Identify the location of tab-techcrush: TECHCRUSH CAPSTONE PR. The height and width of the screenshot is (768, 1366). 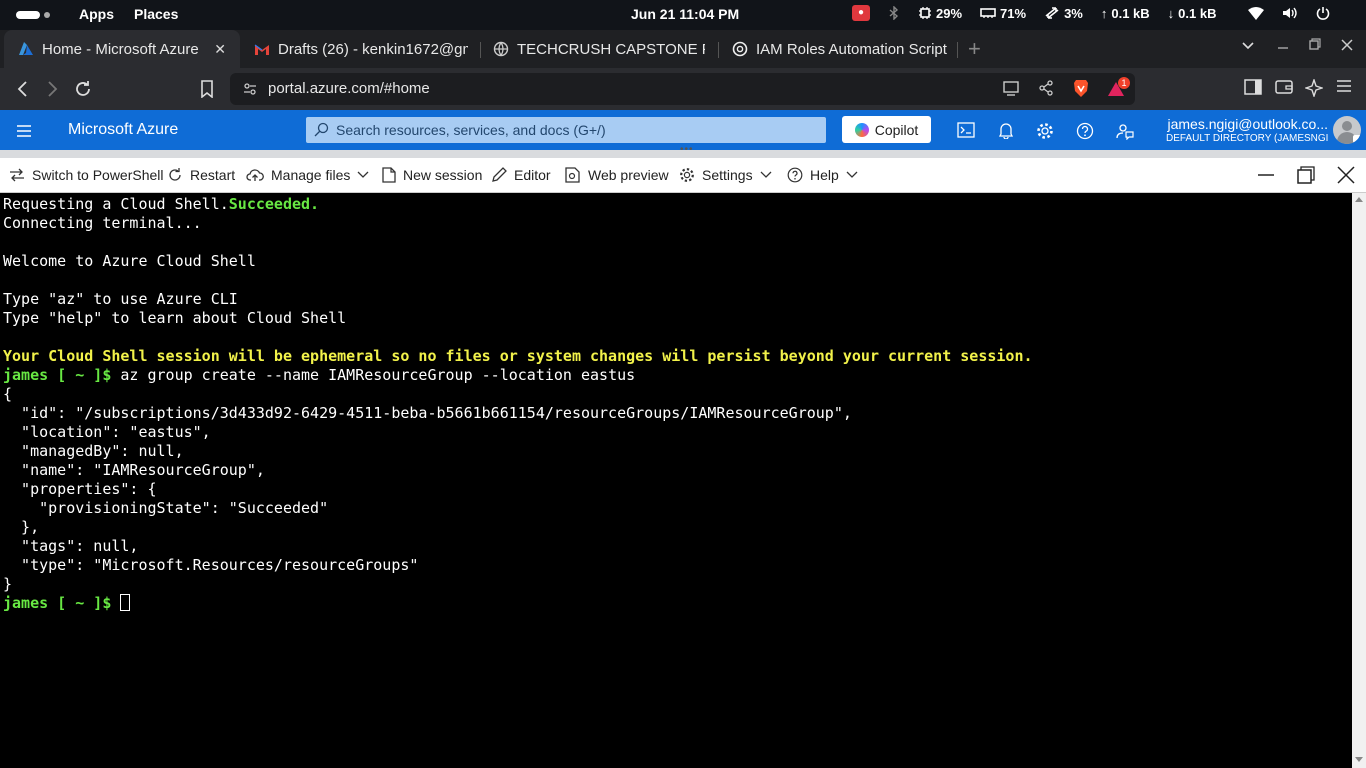
(599, 49).